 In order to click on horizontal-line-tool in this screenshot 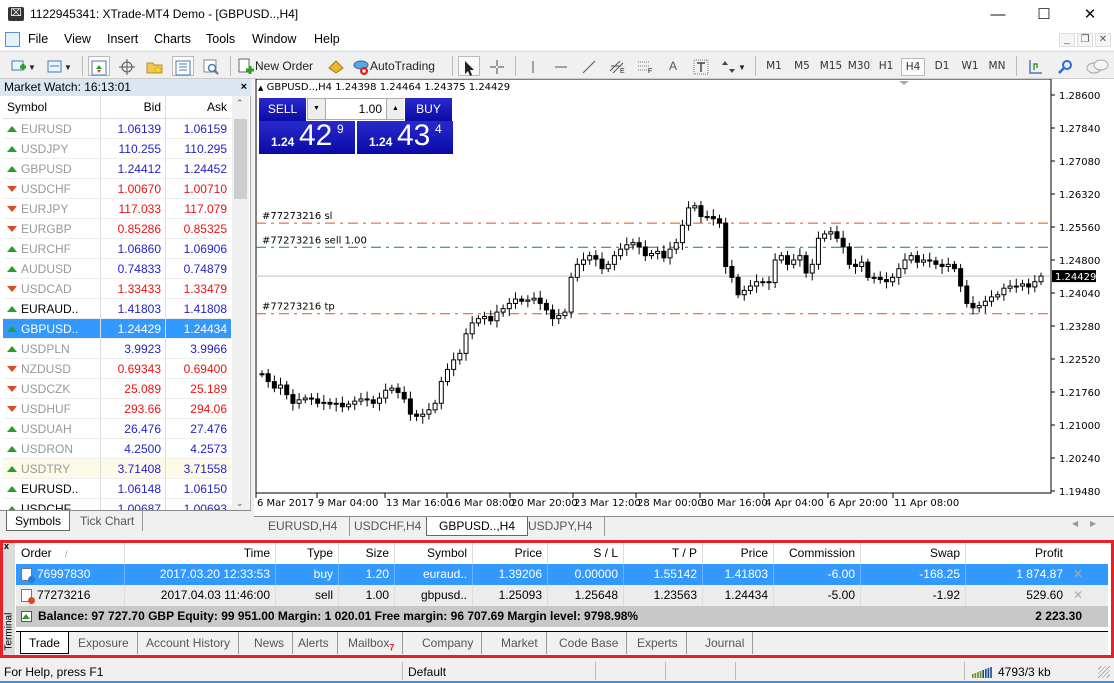, I will do `click(561, 66)`.